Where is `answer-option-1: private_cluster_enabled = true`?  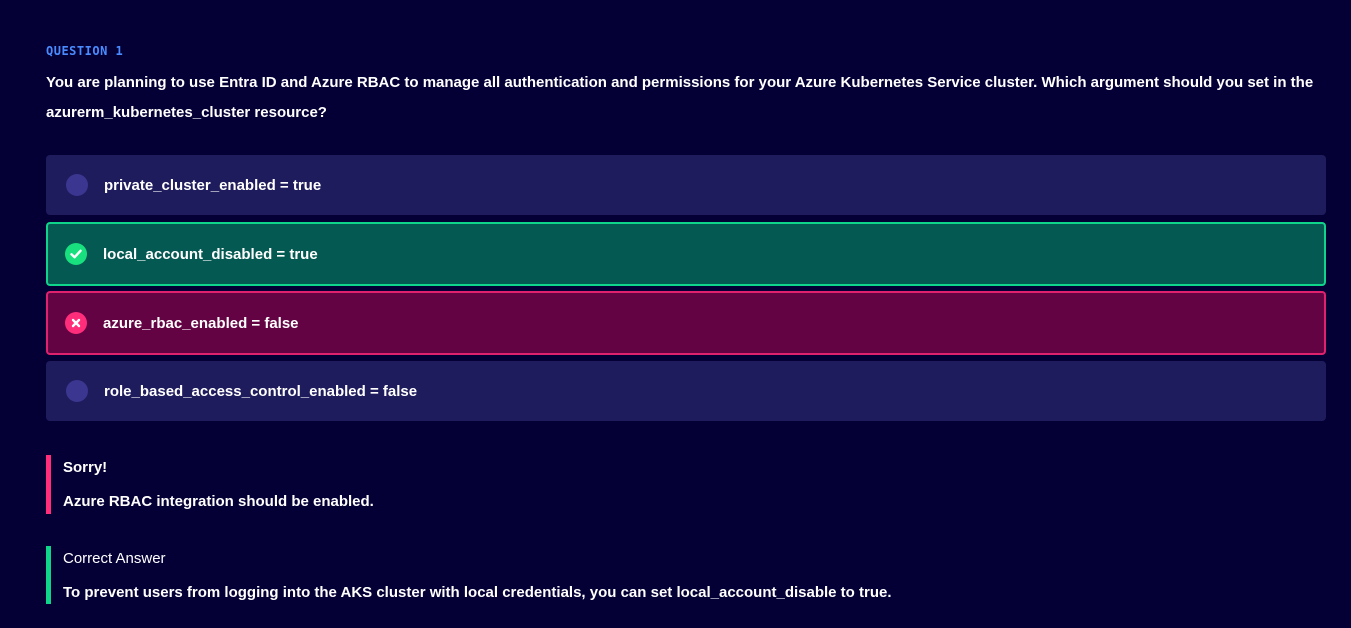 answer-option-1: private_cluster_enabled = true is located at coordinates (686, 185).